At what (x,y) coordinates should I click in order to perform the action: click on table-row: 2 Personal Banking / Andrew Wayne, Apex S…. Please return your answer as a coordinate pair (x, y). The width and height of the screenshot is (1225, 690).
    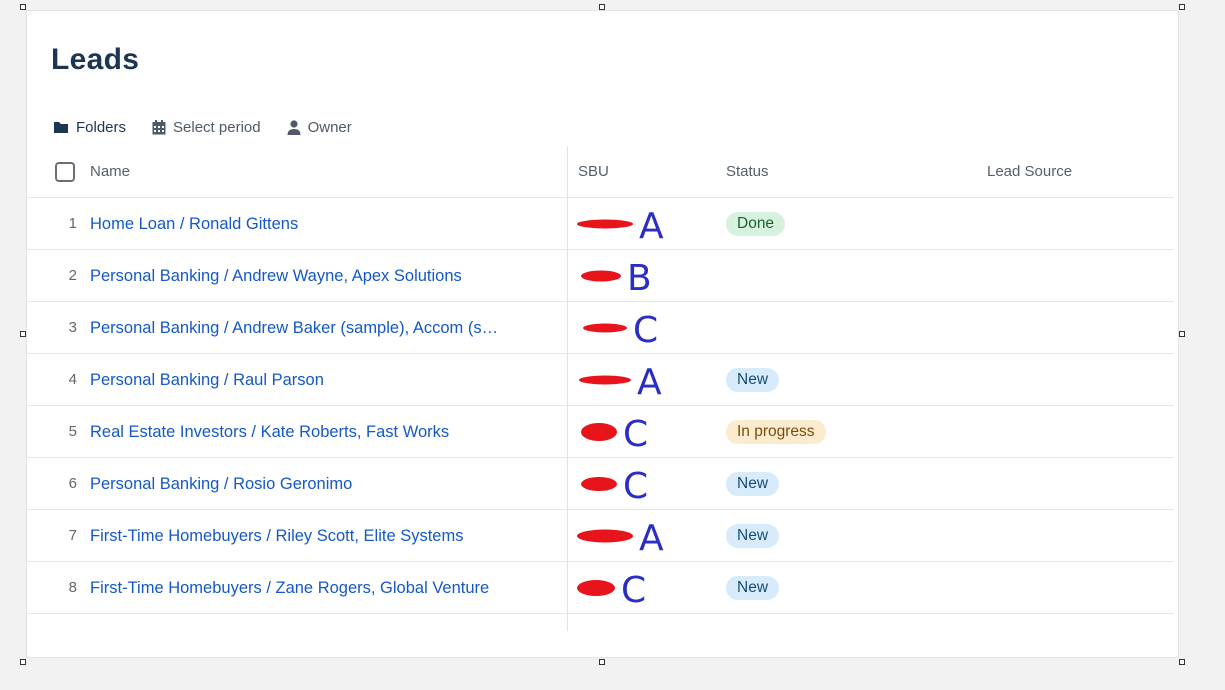
    Looking at the image, I should click on (600, 276).